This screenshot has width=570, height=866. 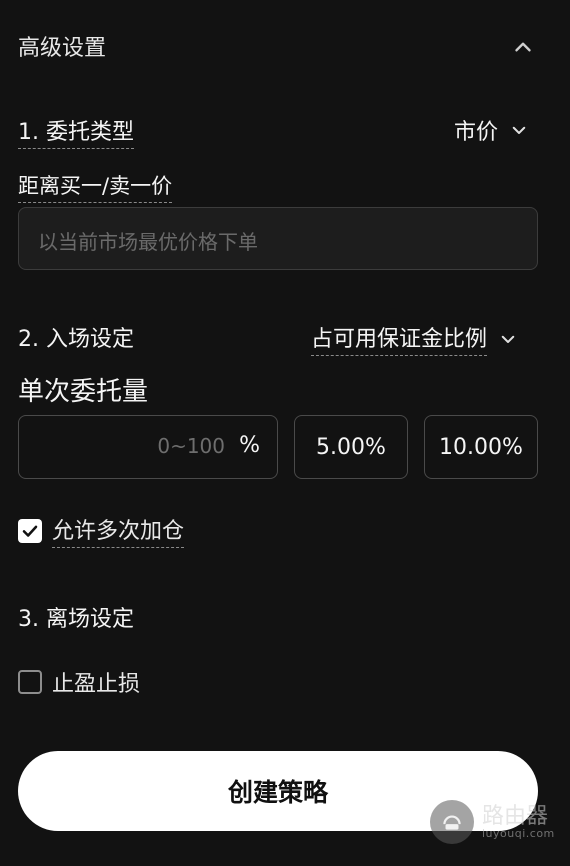 What do you see at coordinates (515, 816) in the screenshot?
I see `watermark-cn: 路由器` at bounding box center [515, 816].